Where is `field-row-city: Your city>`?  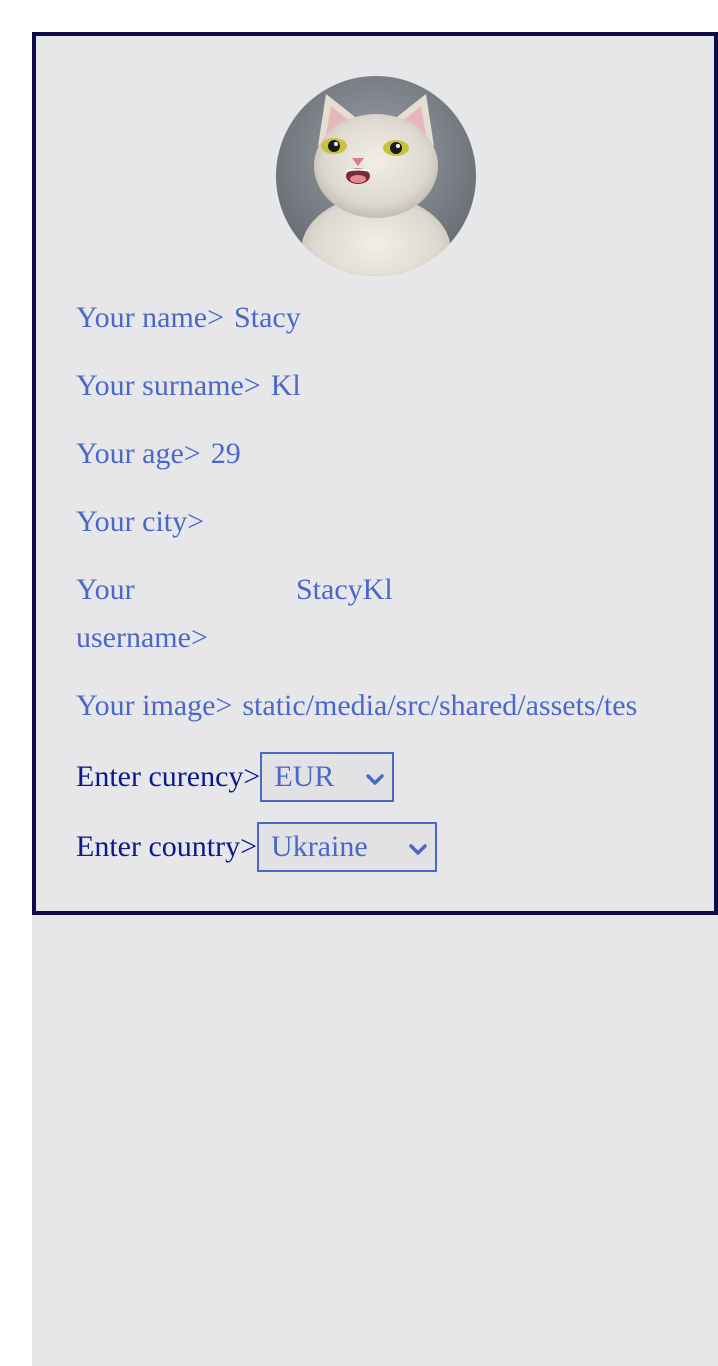
field-row-city: Your city> is located at coordinates (145, 522).